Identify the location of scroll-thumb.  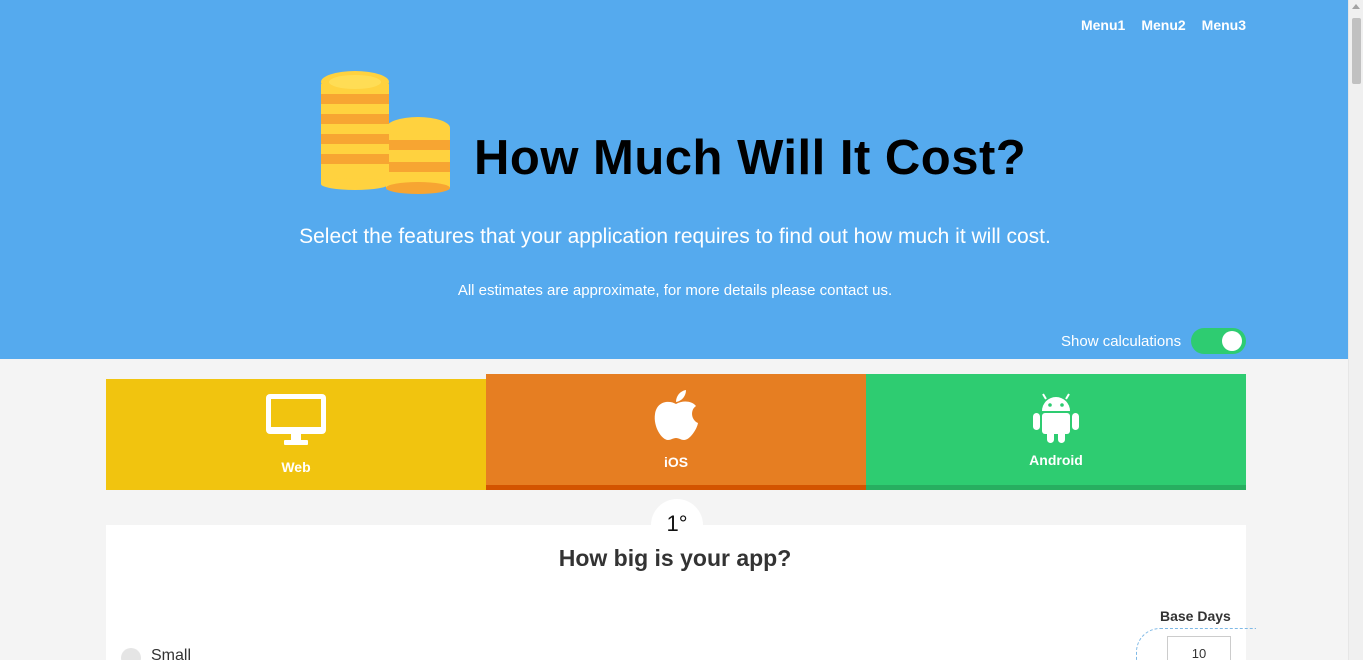
(1356, 51).